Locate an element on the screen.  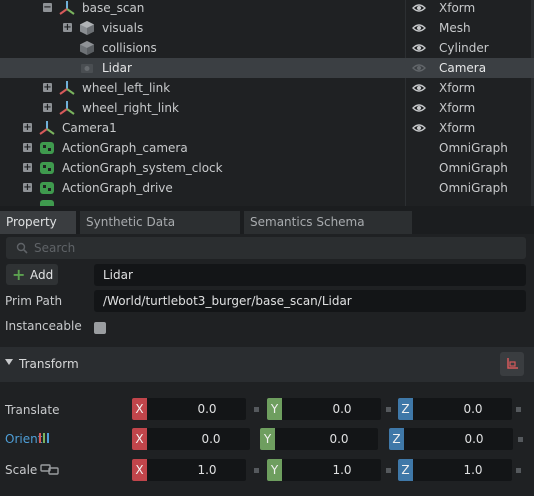
tree-row-actiongraph-drive: + ActionGraph_drive OmniGraph is located at coordinates (267, 188).